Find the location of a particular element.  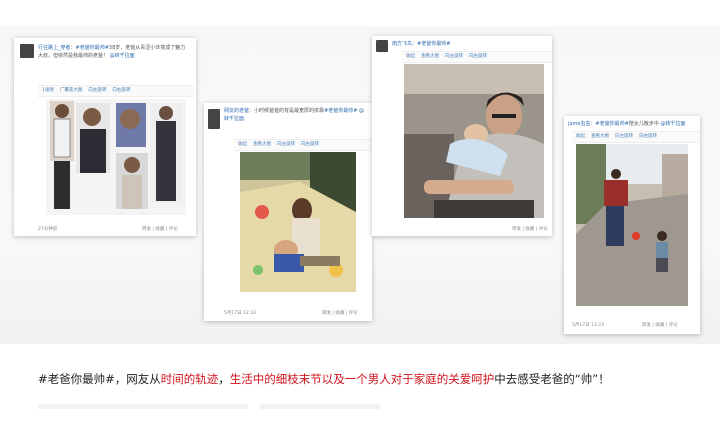

photo-grid is located at coordinates (116, 157).